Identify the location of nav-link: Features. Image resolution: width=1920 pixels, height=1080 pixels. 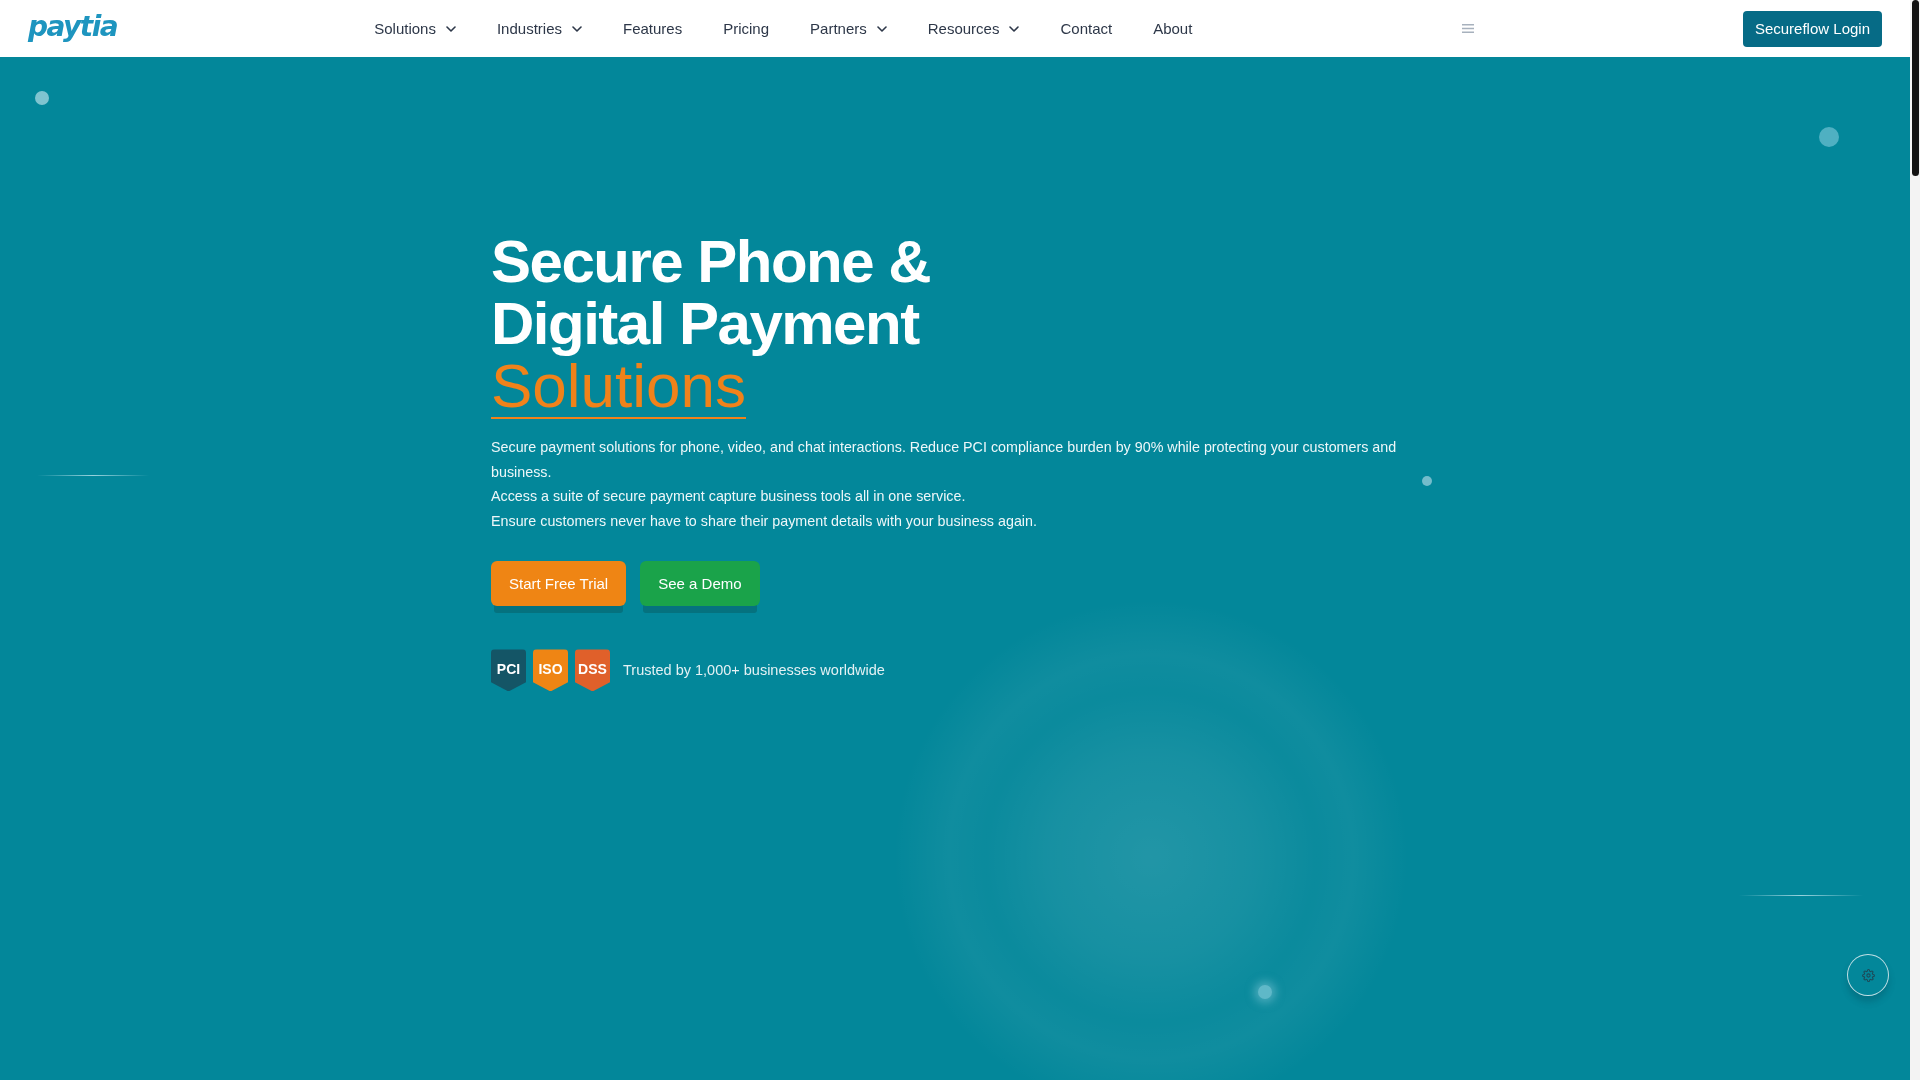
(653, 28).